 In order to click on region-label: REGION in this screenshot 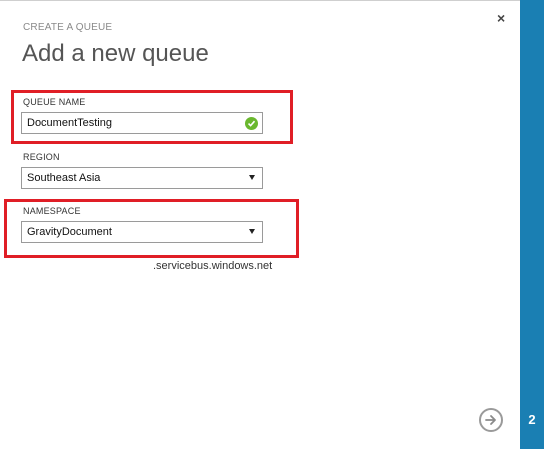, I will do `click(41, 157)`.